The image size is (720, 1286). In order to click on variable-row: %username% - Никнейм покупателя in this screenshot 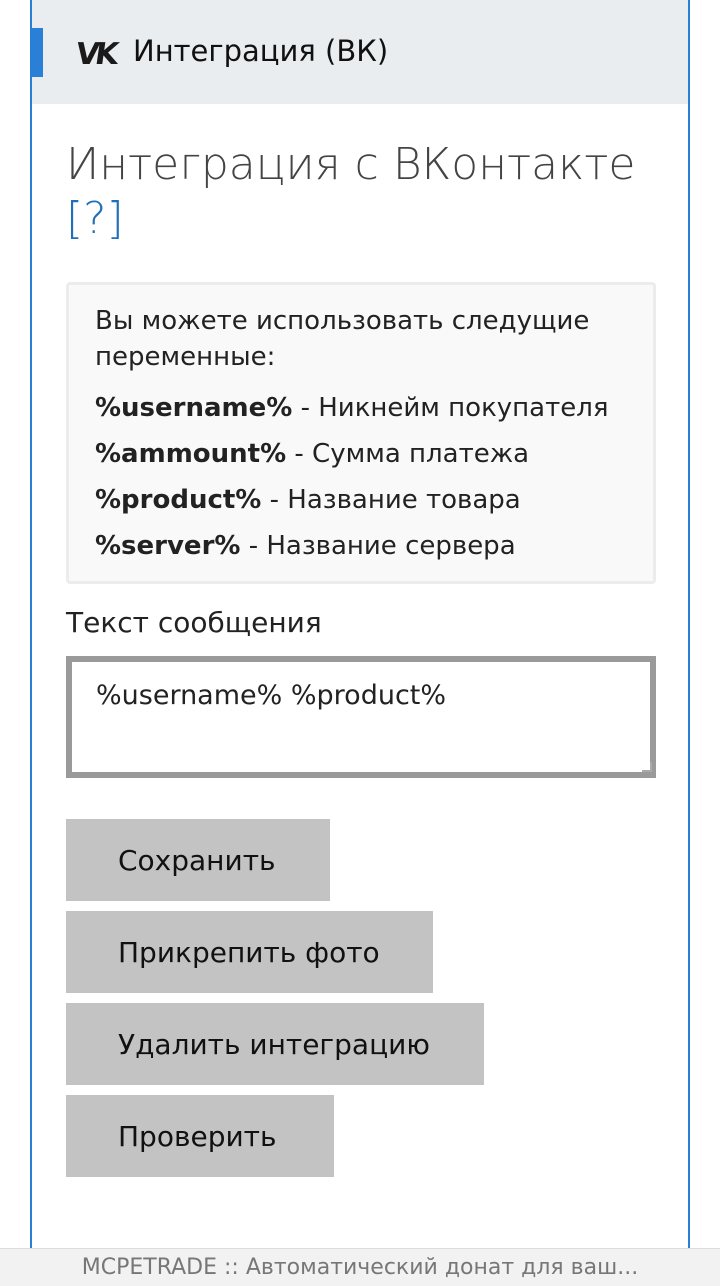, I will do `click(361, 408)`.